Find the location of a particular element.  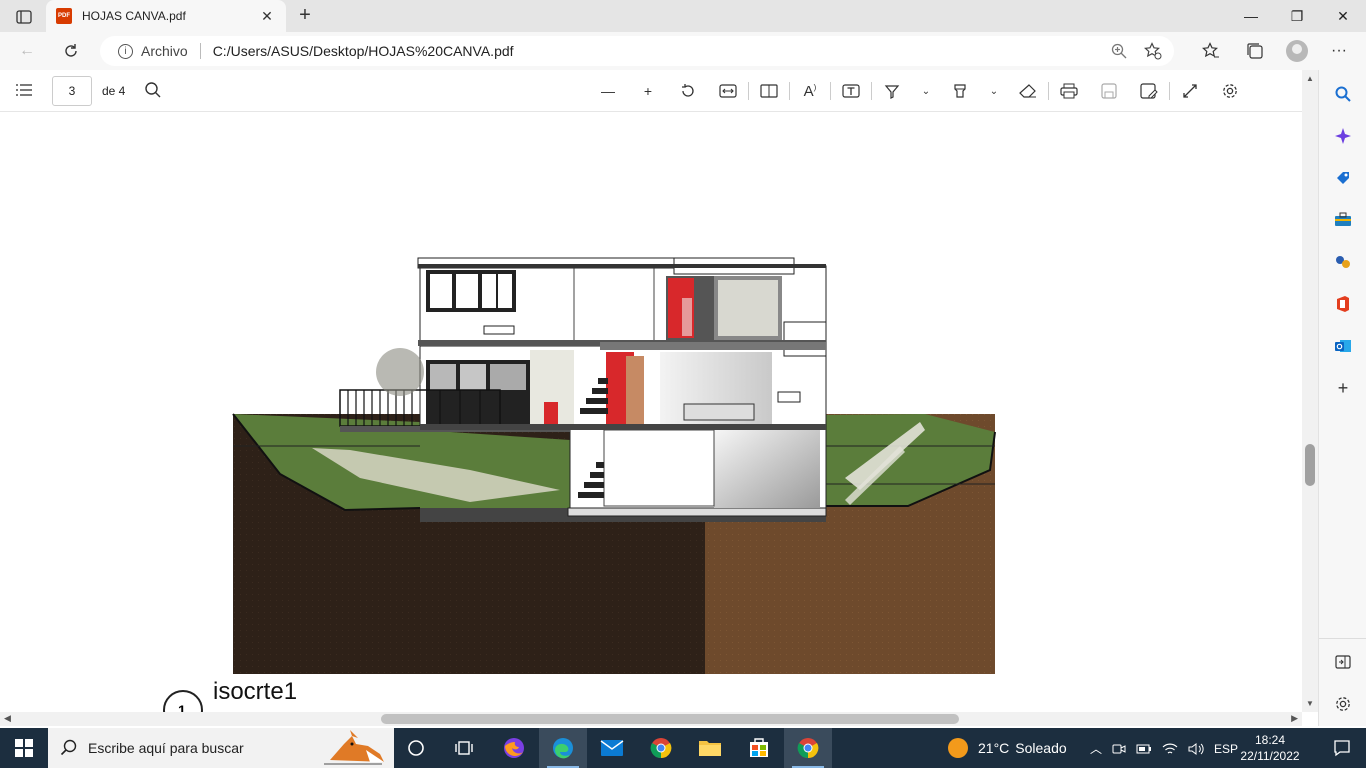

fit-width-button is located at coordinates (728, 91).